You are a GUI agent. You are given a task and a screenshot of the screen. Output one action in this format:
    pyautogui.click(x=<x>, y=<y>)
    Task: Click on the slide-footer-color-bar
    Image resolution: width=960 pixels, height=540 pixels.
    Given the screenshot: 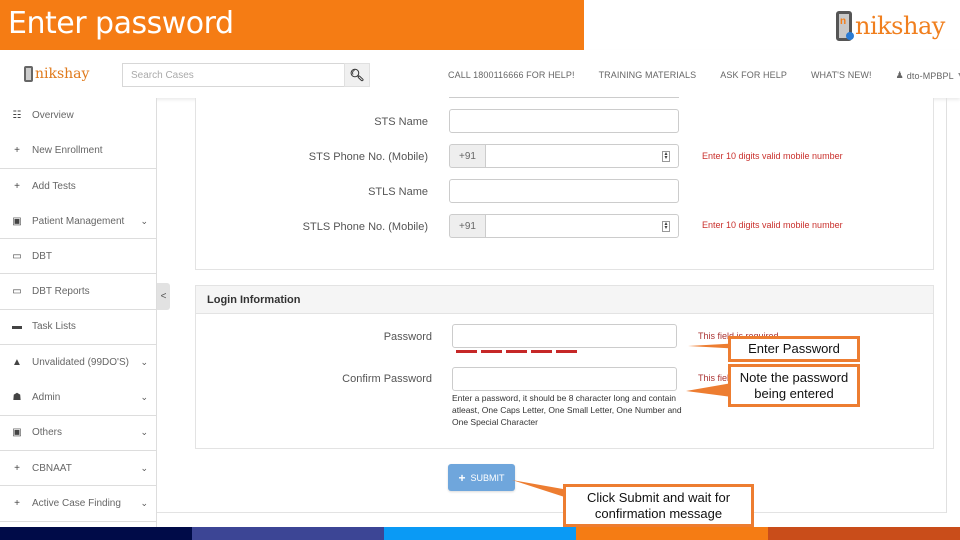 What is the action you would take?
    pyautogui.click(x=480, y=533)
    